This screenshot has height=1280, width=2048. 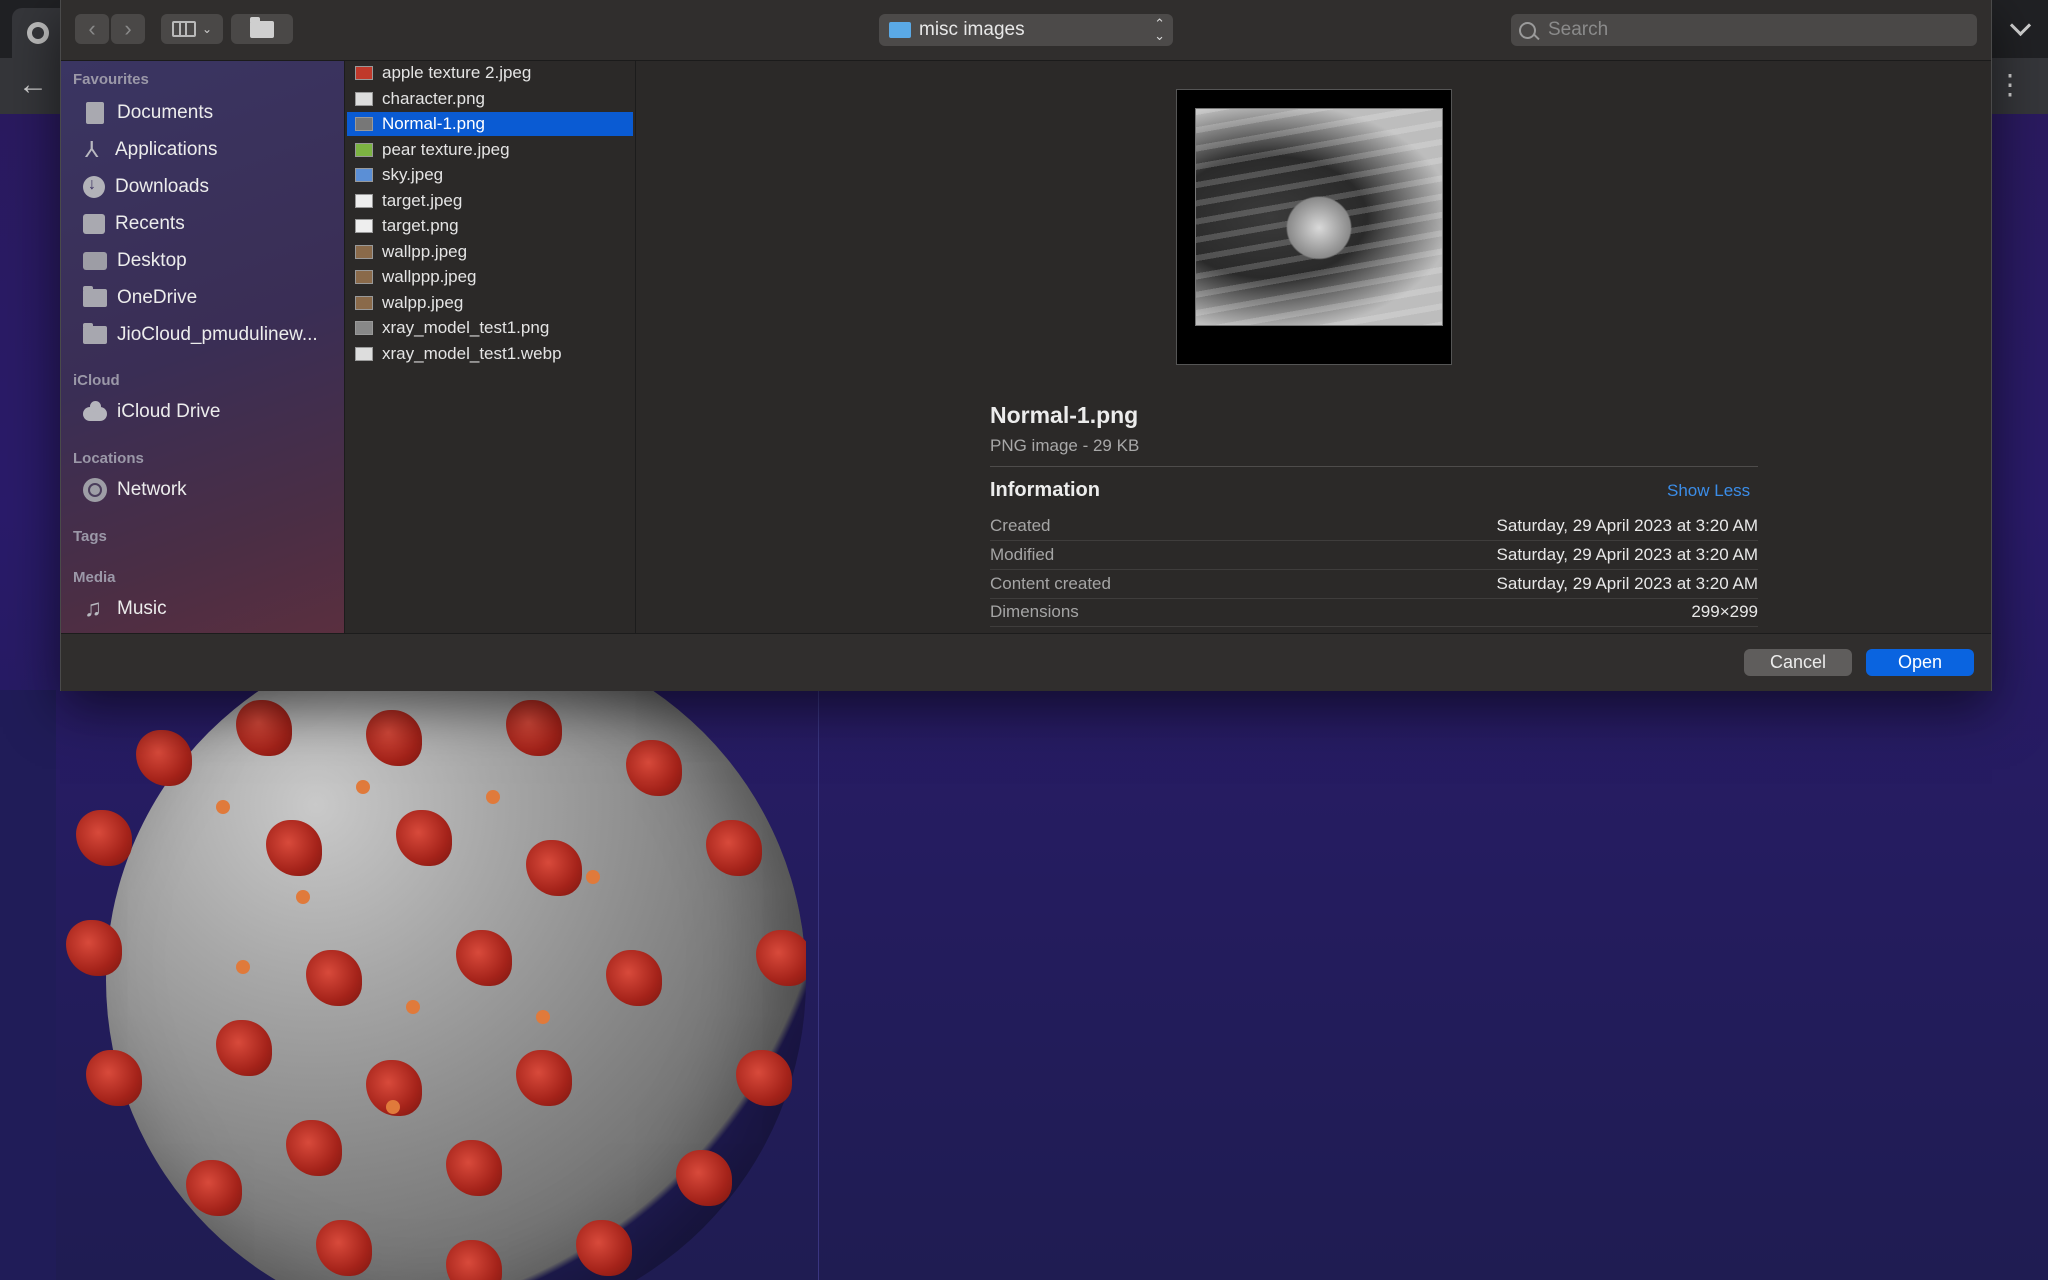 What do you see at coordinates (210, 609) in the screenshot?
I see `sidebar-item-music: Music` at bounding box center [210, 609].